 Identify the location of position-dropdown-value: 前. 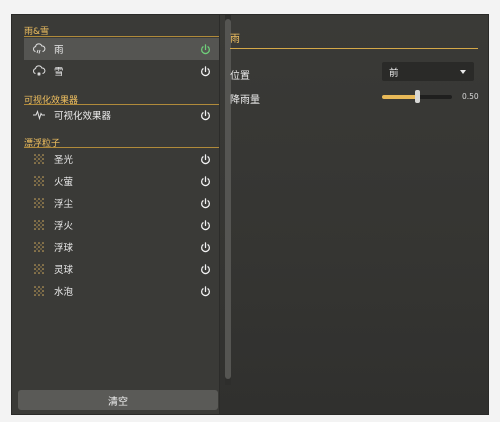
(394, 73).